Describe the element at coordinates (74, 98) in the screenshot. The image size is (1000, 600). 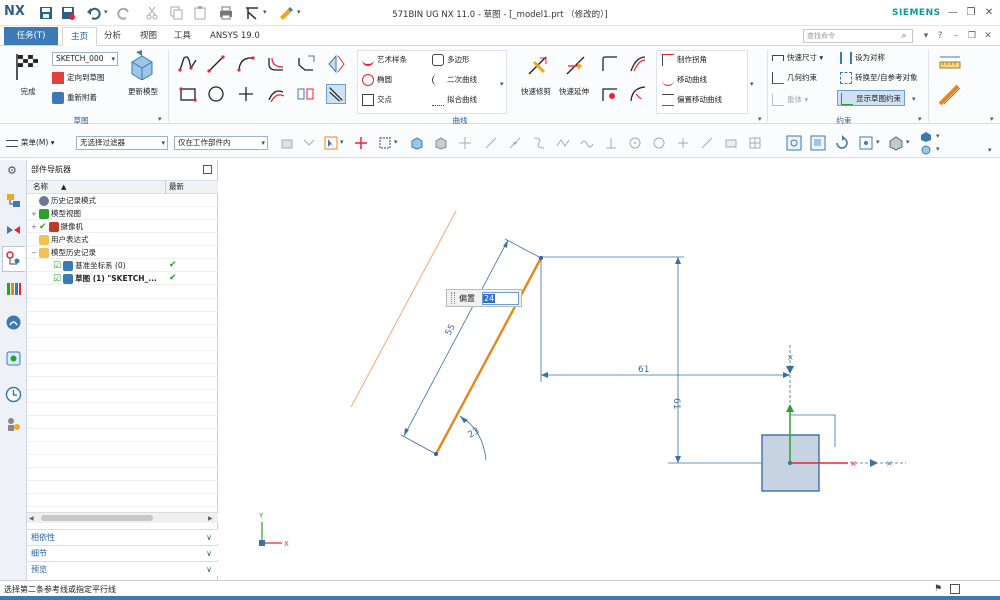
I see `reattach-button: 重新附着` at that location.